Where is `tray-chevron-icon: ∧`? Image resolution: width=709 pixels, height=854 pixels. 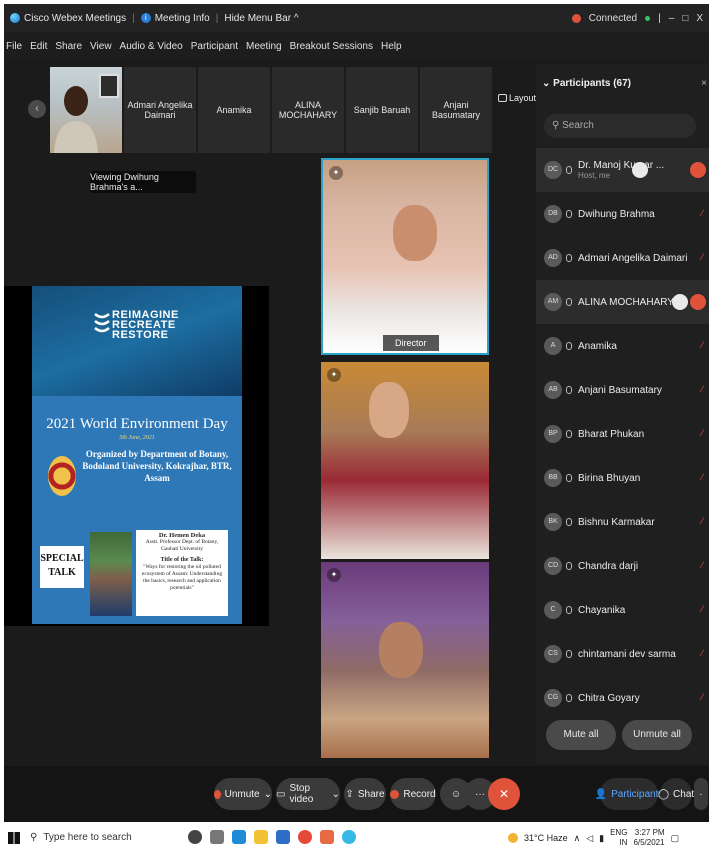
tray-chevron-icon: ∧ is located at coordinates (577, 838).